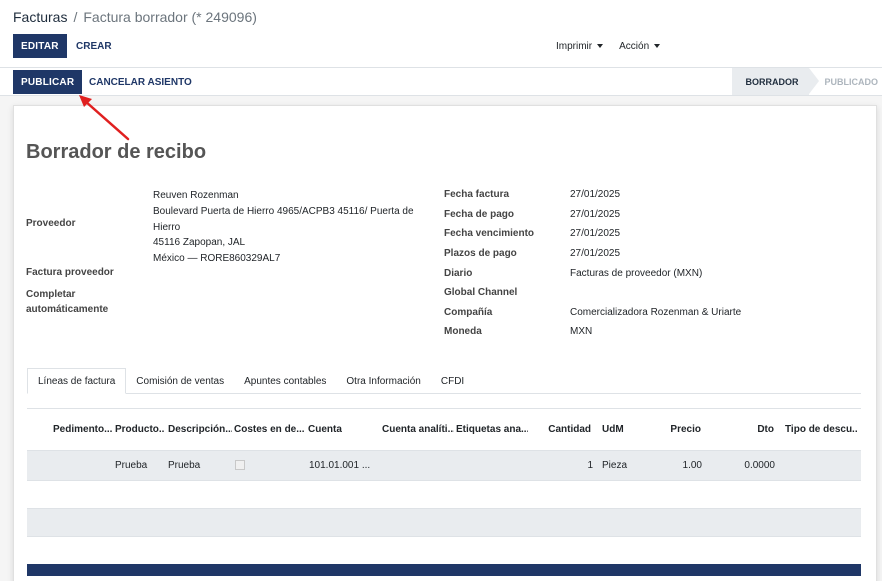 This screenshot has width=882, height=581. I want to click on vendor-invoice-label: Factura proveedor, so click(70, 272).